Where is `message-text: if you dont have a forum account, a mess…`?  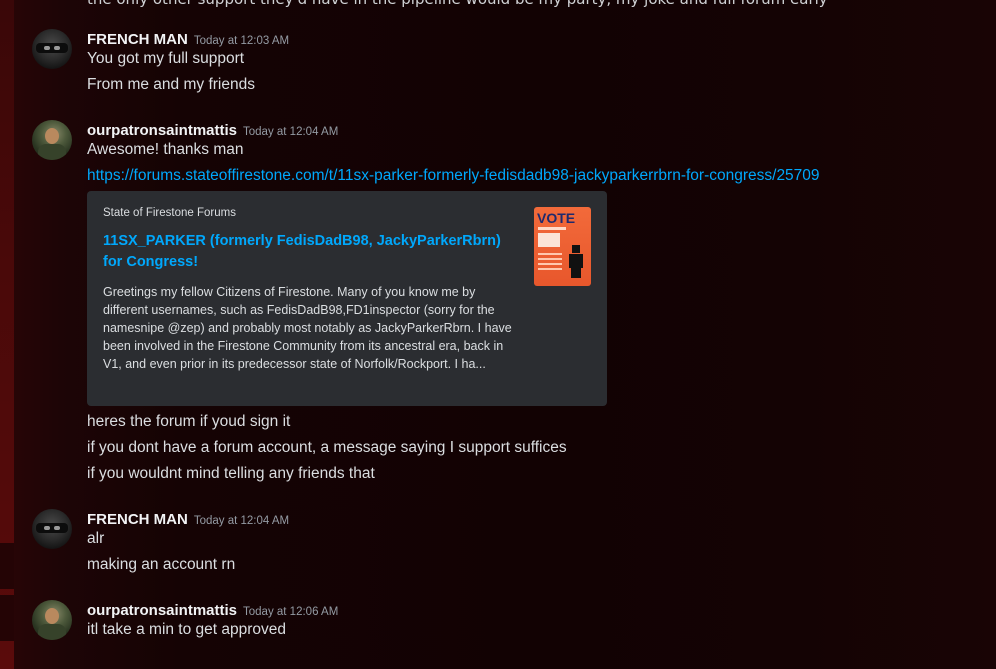 message-text: if you dont have a forum account, a mess… is located at coordinates (327, 447).